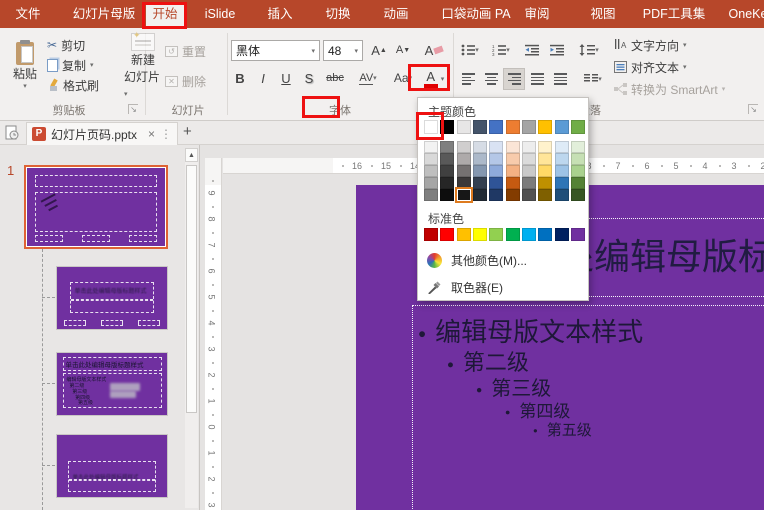 The image size is (764, 510). Describe the element at coordinates (603, 14) in the screenshot. I see `tab-view: 视图` at that location.